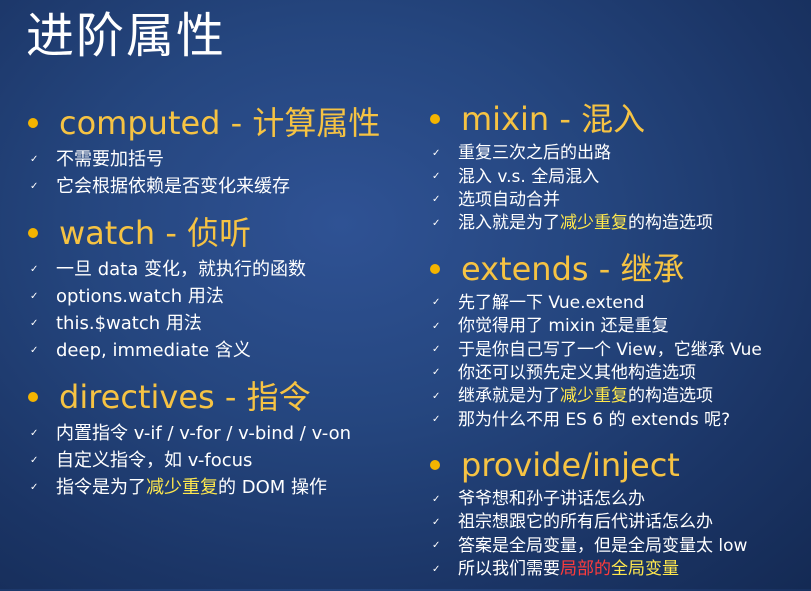 This screenshot has height=591, width=811. I want to click on list-item-text: 一旦 data 变化，就执行的函数, so click(181, 269).